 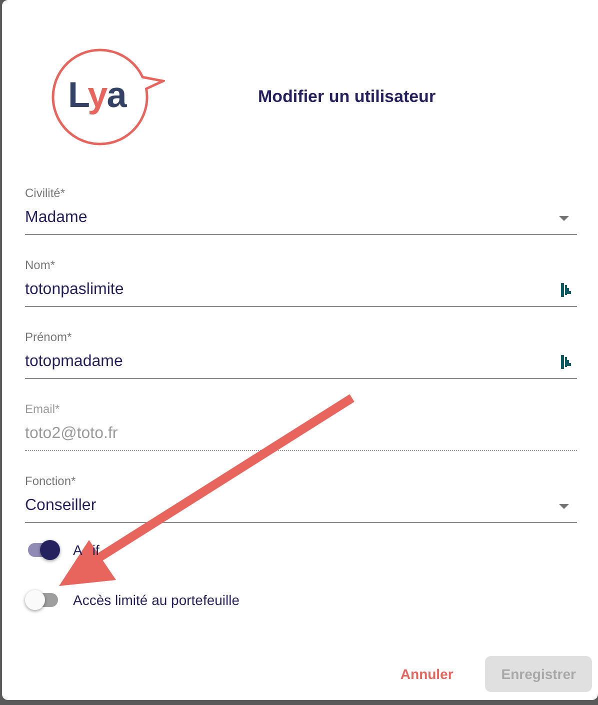 What do you see at coordinates (50, 481) in the screenshot?
I see `field-label: Fonction*` at bounding box center [50, 481].